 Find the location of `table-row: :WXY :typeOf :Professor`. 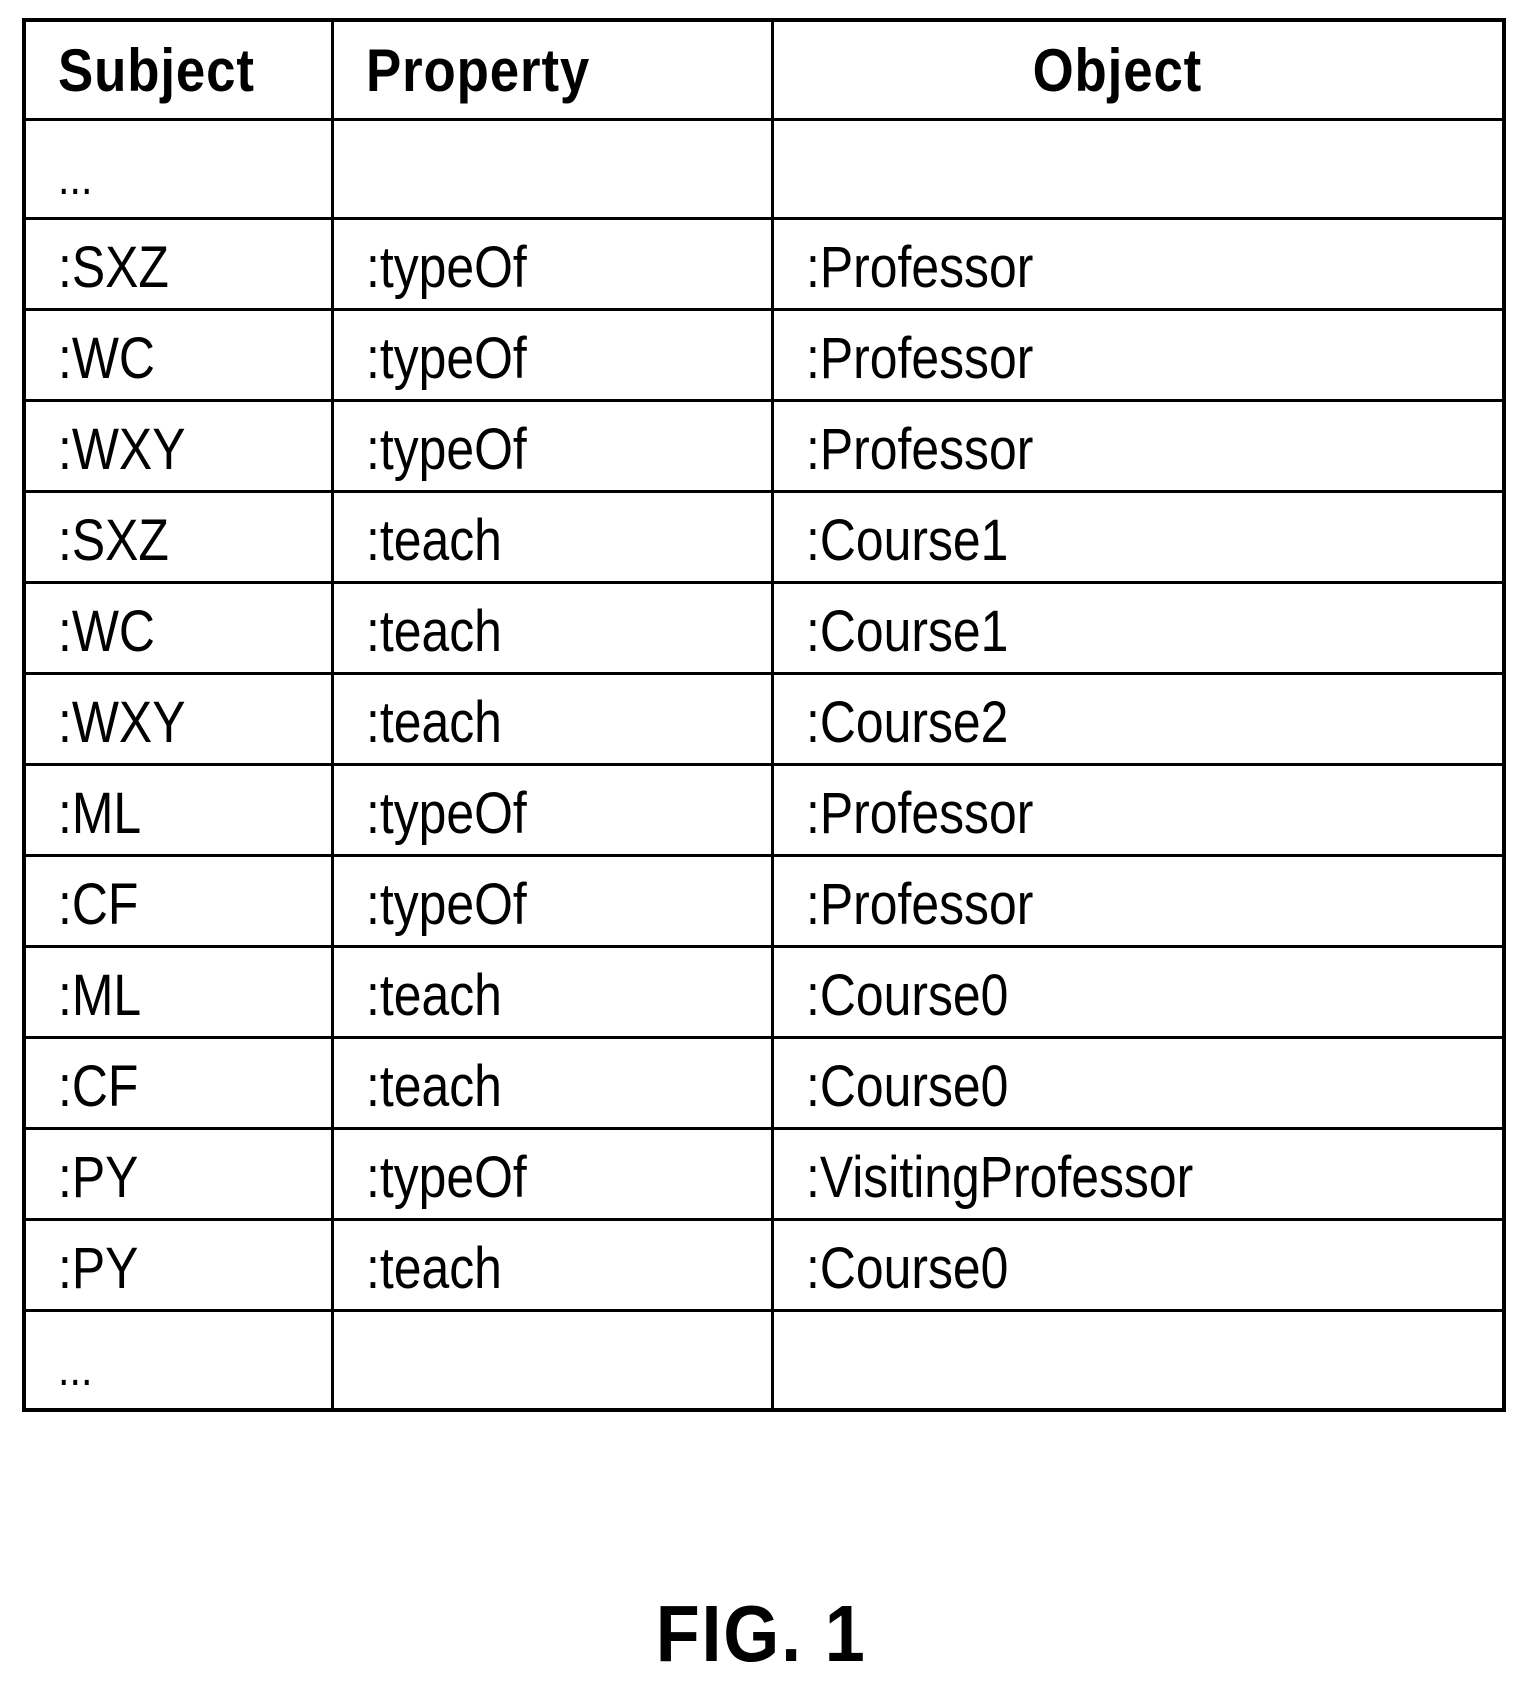

table-row: :WXY :typeOf :Professor is located at coordinates (764, 446).